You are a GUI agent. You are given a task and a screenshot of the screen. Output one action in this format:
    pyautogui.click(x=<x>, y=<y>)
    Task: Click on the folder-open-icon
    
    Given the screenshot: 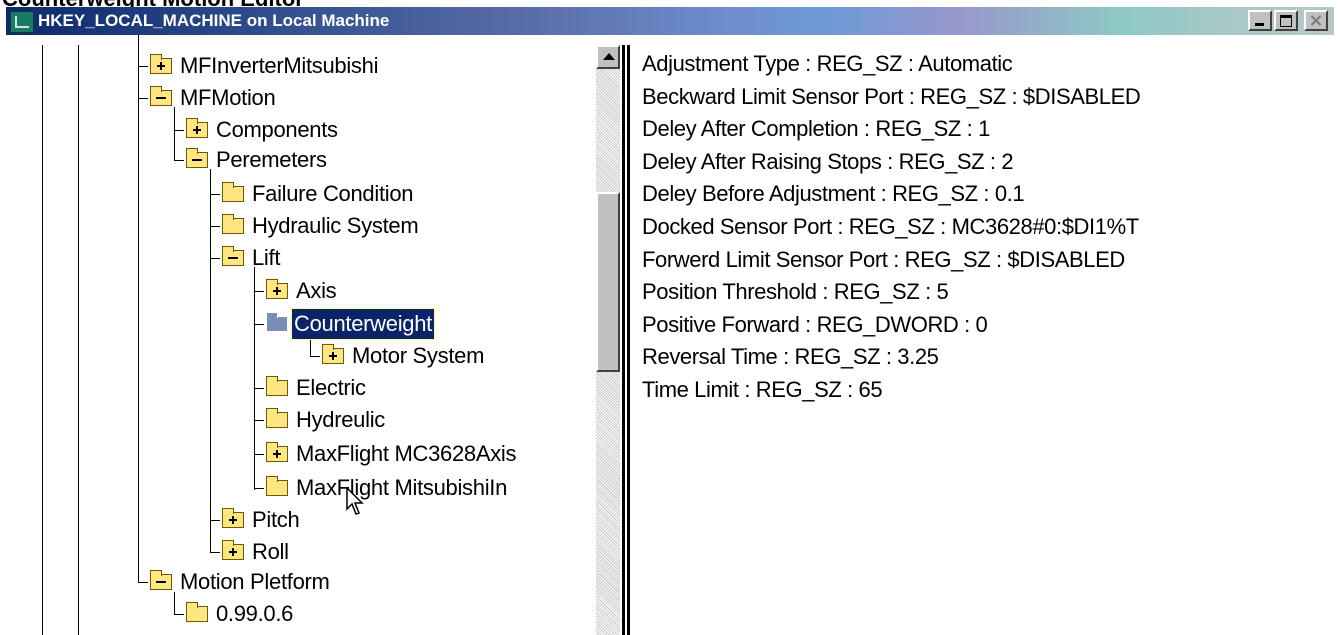 What is the action you would take?
    pyautogui.click(x=277, y=322)
    